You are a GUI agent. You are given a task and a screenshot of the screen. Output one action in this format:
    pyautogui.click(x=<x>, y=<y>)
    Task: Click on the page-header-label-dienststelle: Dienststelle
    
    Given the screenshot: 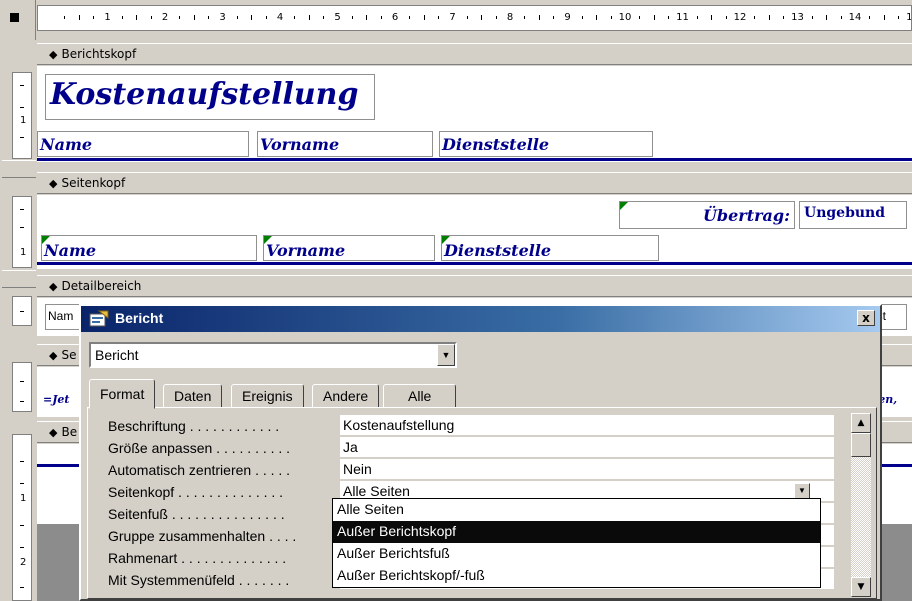 What is the action you would take?
    pyautogui.click(x=550, y=248)
    